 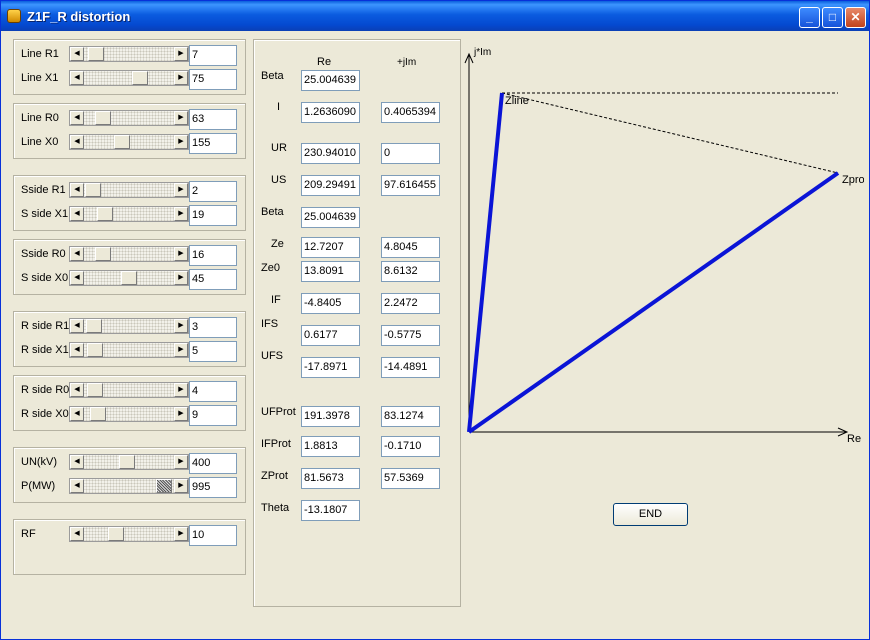 I want to click on result-re-field: 230.94010, so click(x=330, y=153).